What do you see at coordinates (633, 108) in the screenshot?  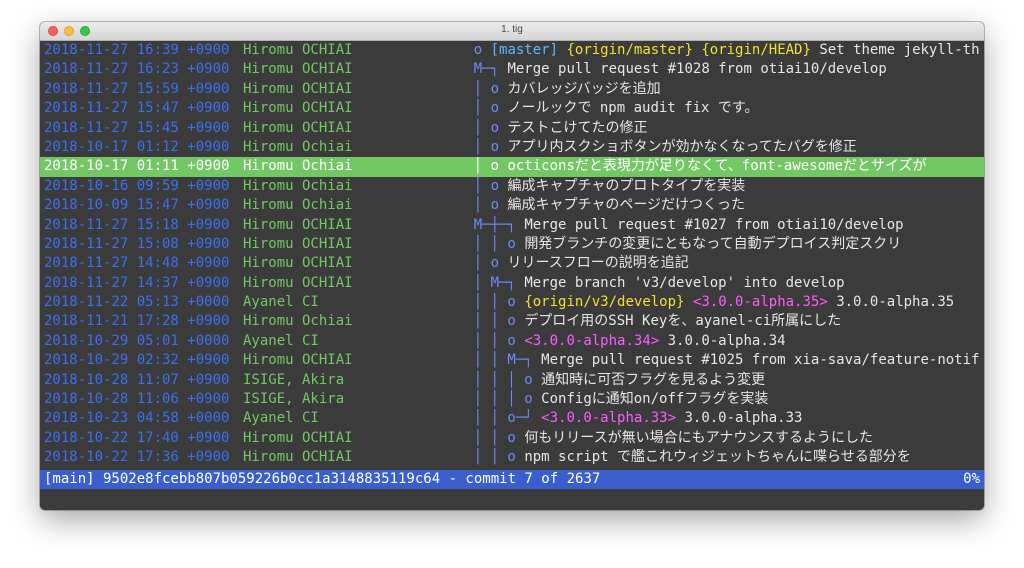 I see `commit-message: ノールックで npm audit fix です。` at bounding box center [633, 108].